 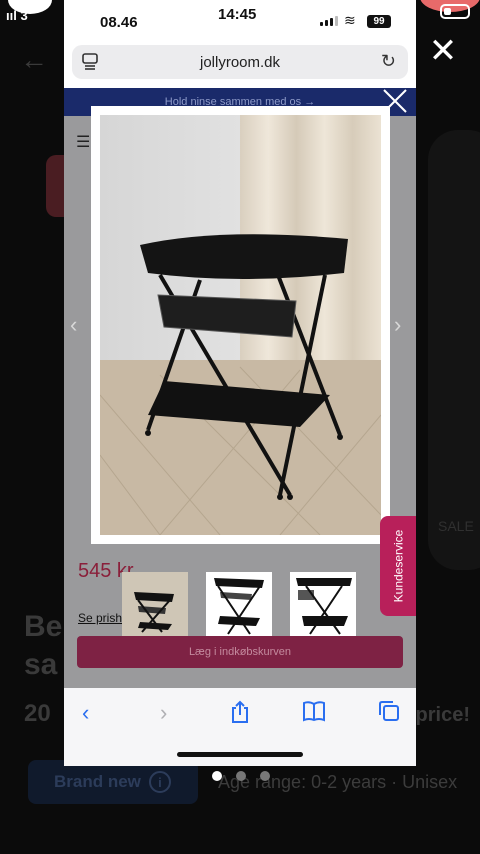 I want to click on background-card, so click(x=454, y=350).